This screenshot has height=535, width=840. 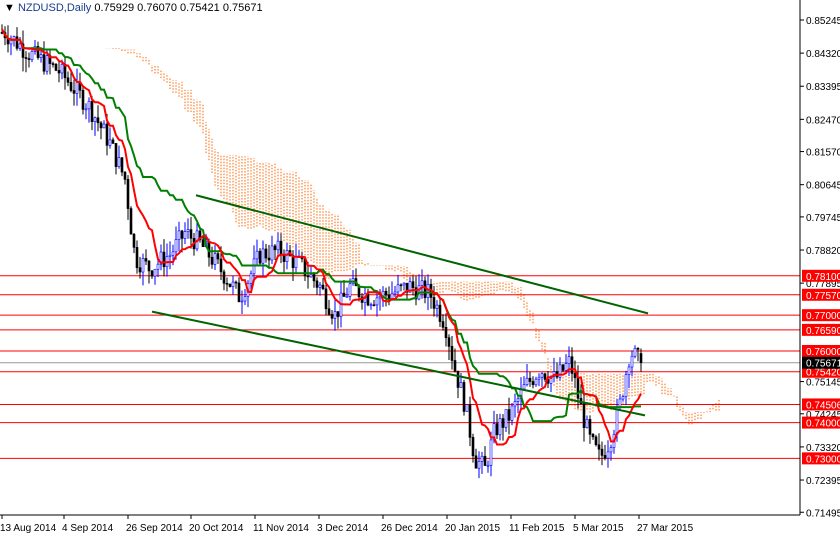 What do you see at coordinates (823, 331) in the screenshot?
I see `level-price-label: 0.76590` at bounding box center [823, 331].